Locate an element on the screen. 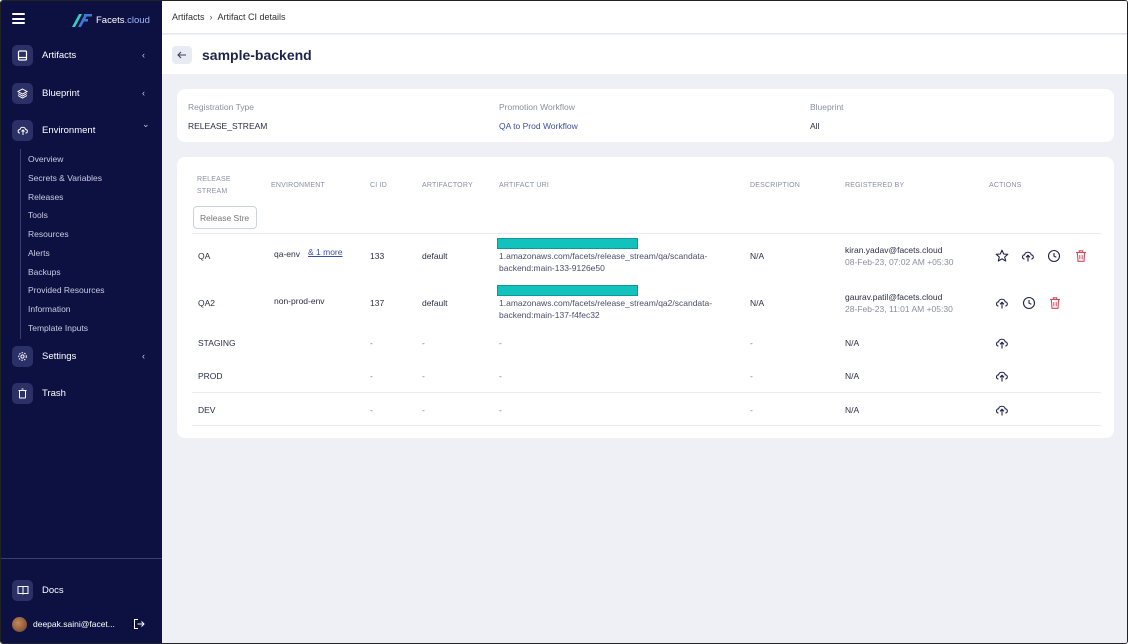 This screenshot has height=644, width=1128. trash-icon is located at coordinates (22, 393).